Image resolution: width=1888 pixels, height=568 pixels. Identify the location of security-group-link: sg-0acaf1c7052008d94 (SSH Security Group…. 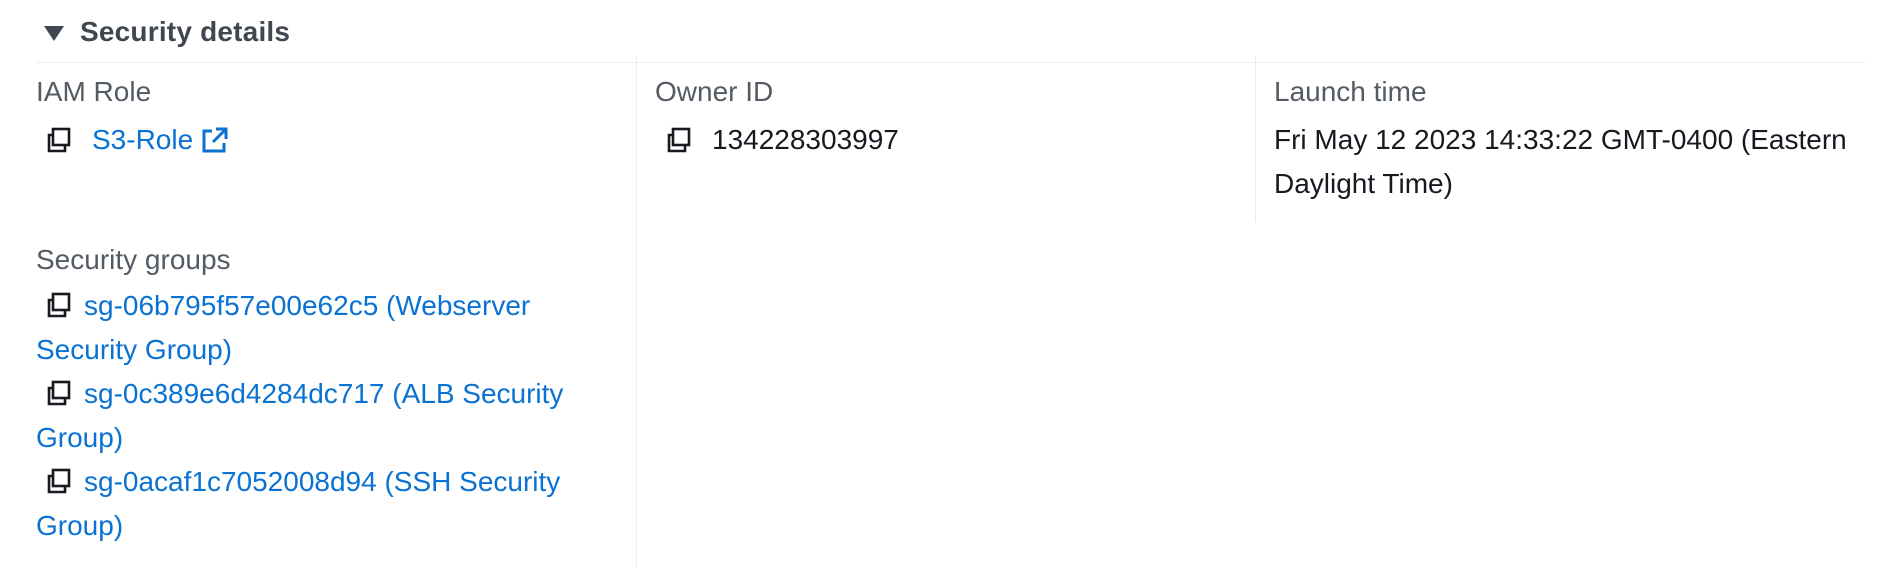
(298, 503).